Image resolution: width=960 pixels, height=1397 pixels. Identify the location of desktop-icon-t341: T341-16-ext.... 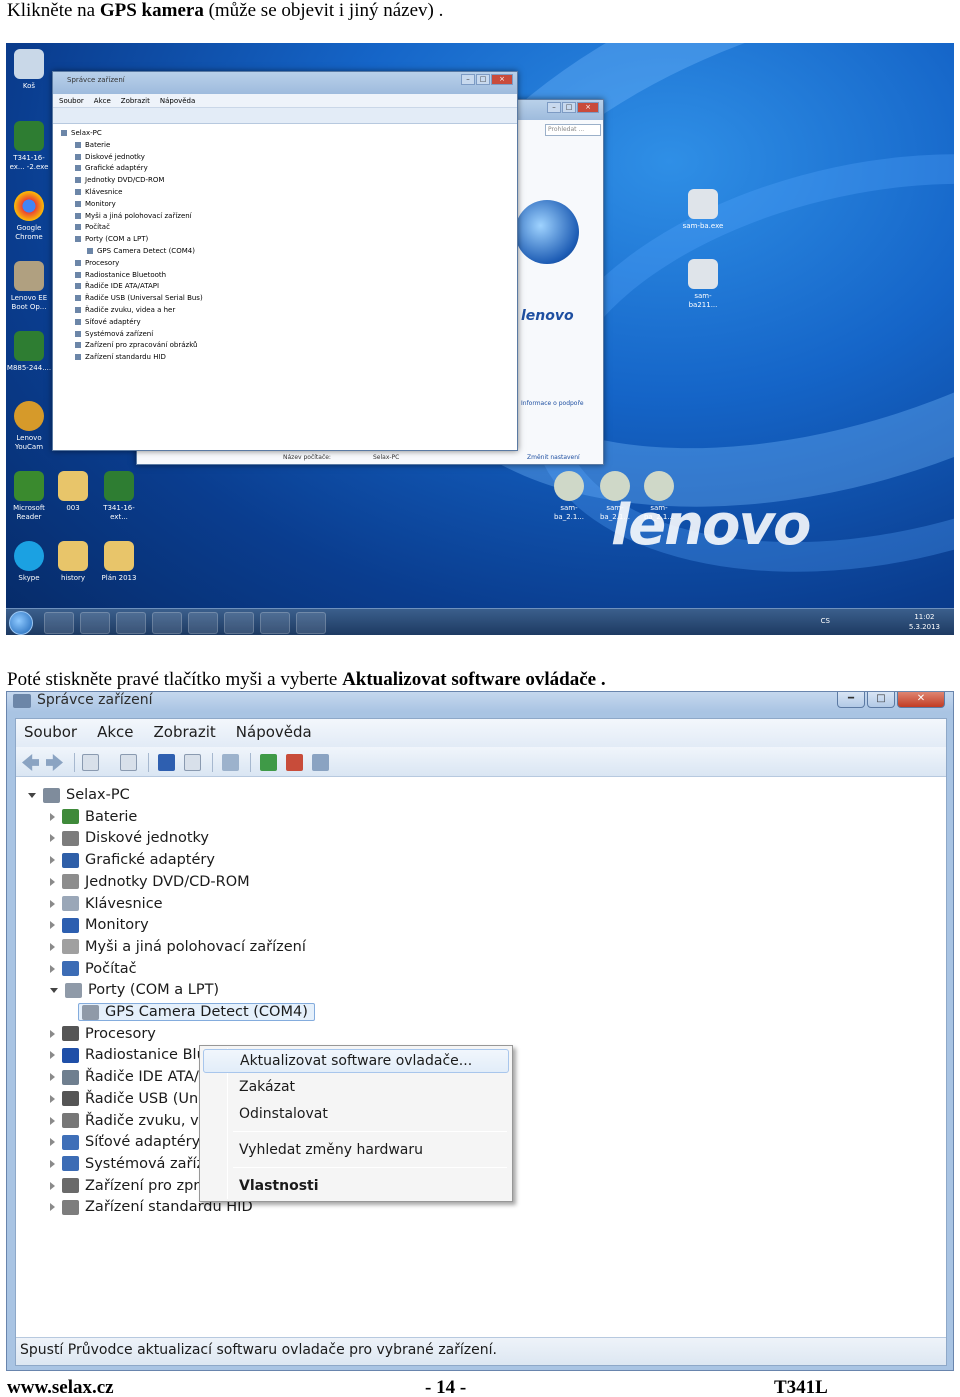
(119, 496).